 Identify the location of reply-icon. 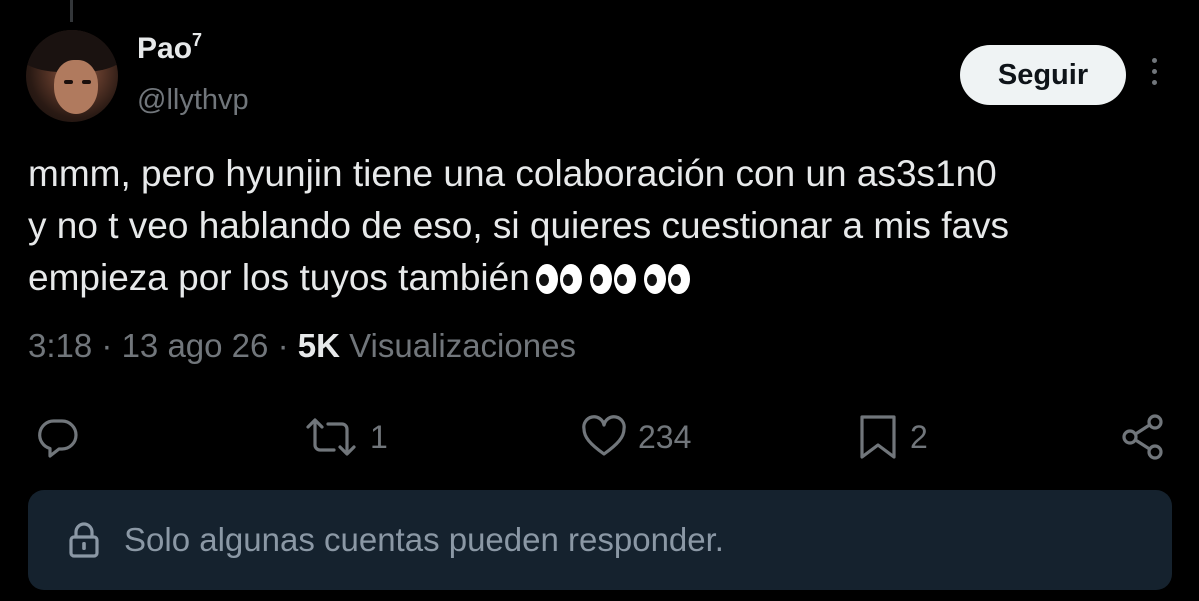
(58, 438).